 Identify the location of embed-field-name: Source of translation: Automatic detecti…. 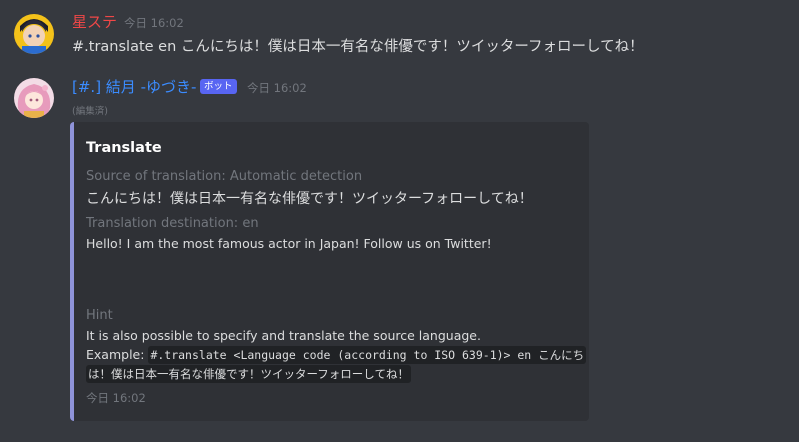
(224, 176).